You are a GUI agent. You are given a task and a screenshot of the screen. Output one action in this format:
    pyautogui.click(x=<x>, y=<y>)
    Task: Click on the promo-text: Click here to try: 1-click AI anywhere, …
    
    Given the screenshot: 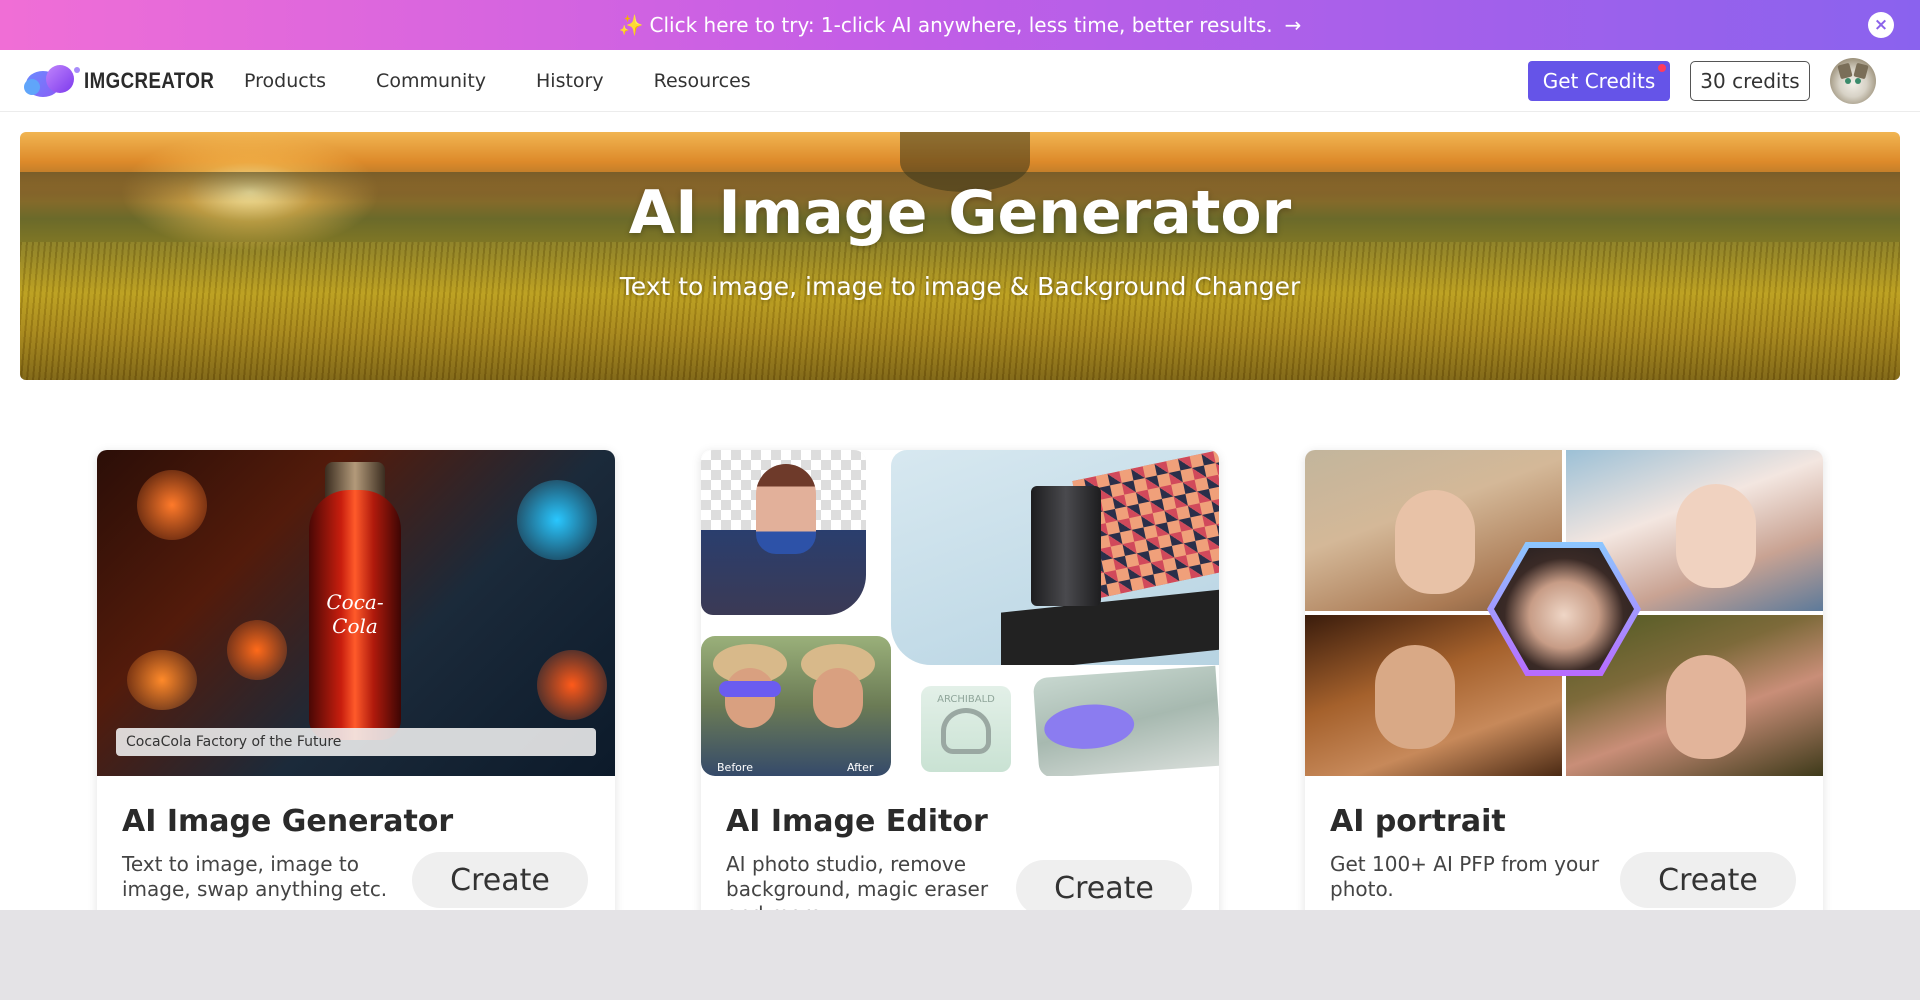 What is the action you would take?
    pyautogui.click(x=961, y=25)
    